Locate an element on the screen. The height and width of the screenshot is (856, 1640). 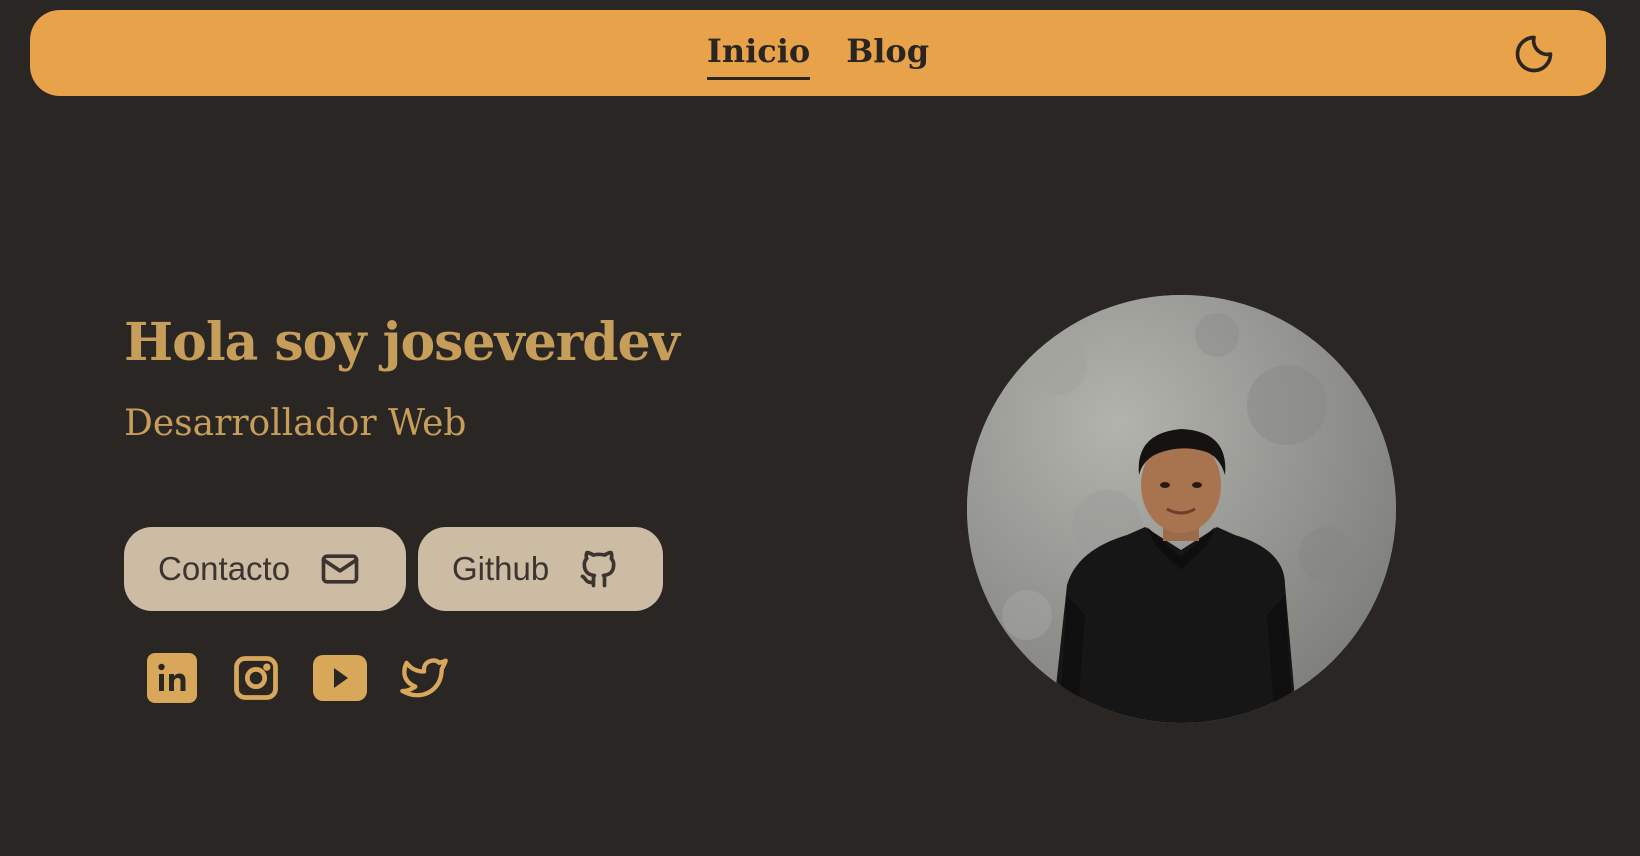
twitter-icon is located at coordinates (424, 678).